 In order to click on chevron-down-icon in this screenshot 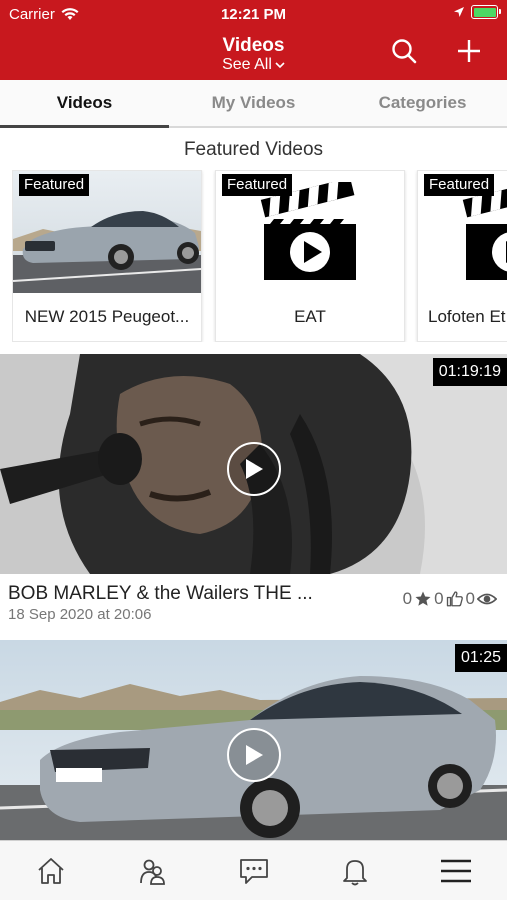, I will do `click(280, 65)`.